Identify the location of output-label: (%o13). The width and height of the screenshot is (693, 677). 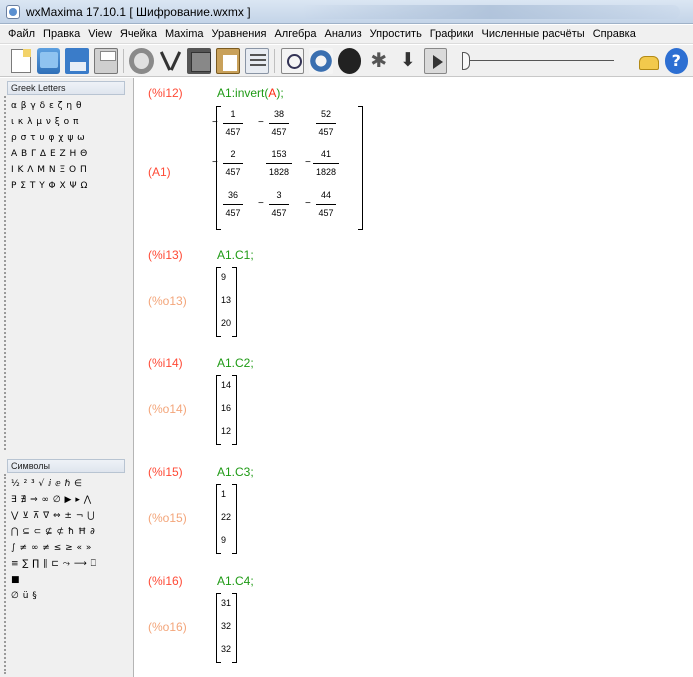
(167, 301).